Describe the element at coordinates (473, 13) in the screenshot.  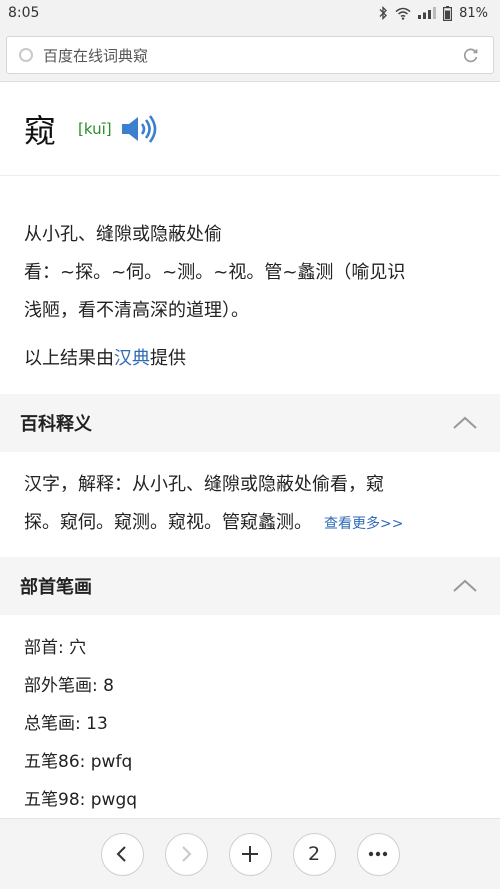
I see `battery-percent: 81%` at that location.